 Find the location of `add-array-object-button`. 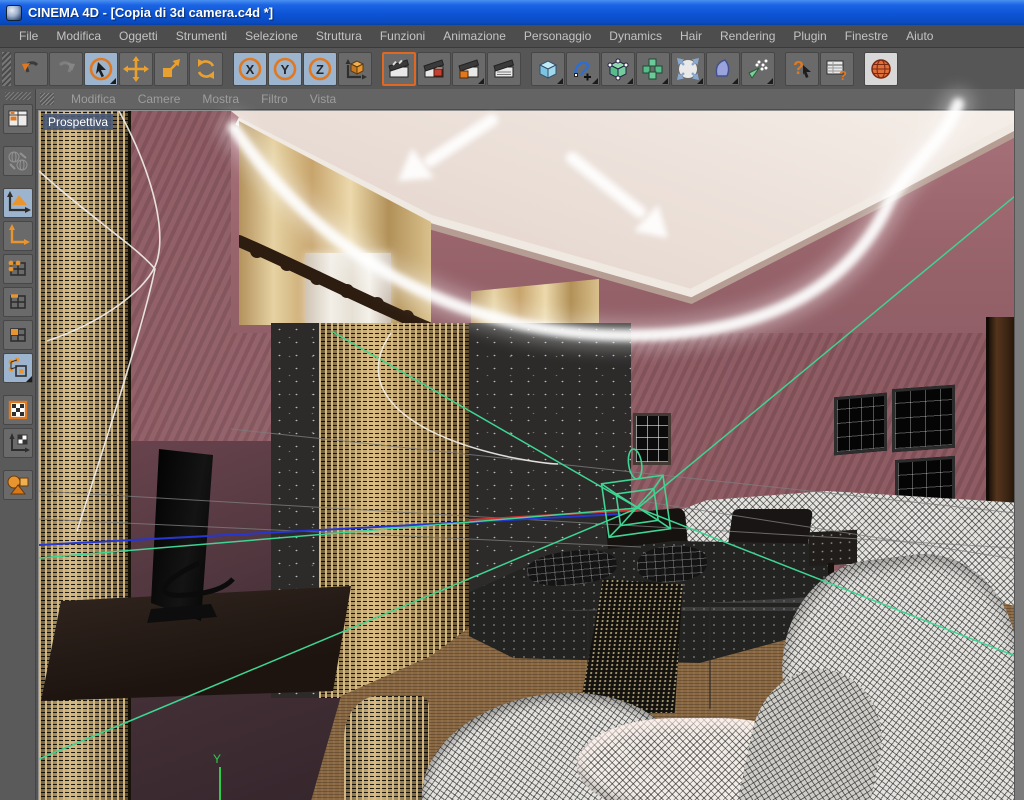

add-array-object-button is located at coordinates (653, 68).